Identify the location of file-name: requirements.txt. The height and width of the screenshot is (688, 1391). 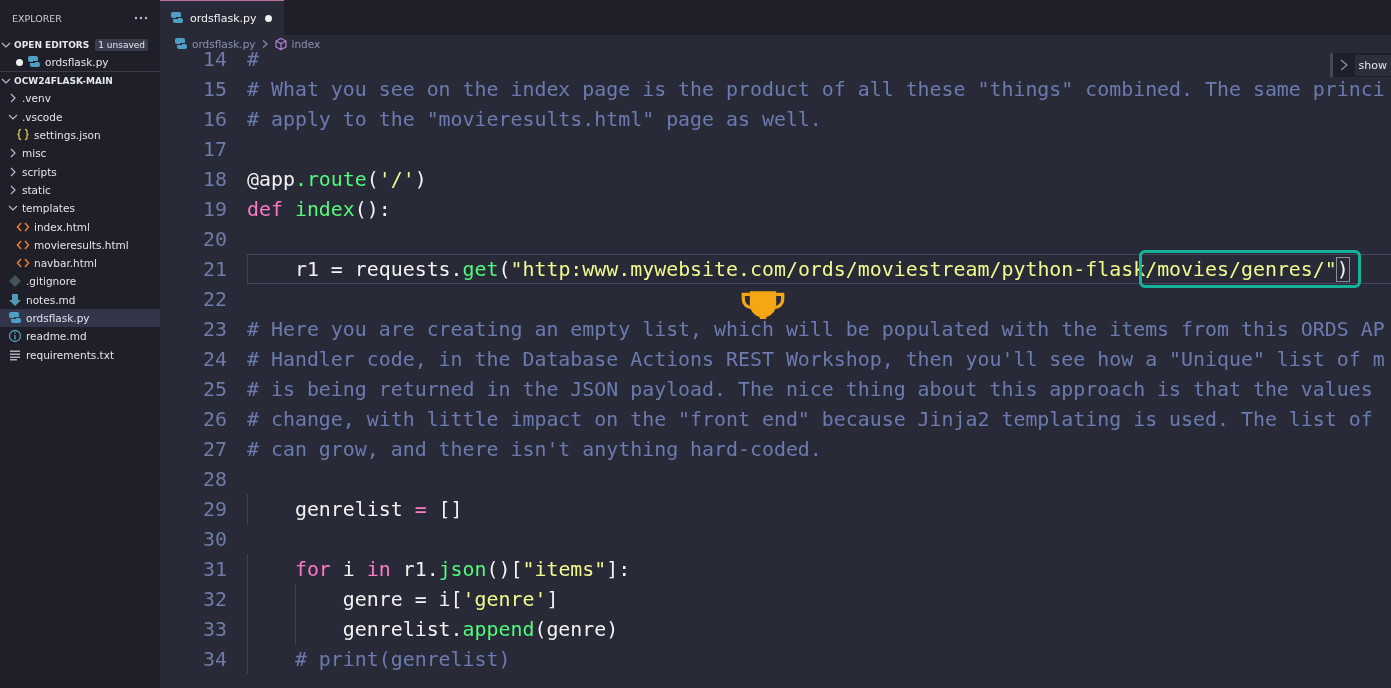
(70, 354).